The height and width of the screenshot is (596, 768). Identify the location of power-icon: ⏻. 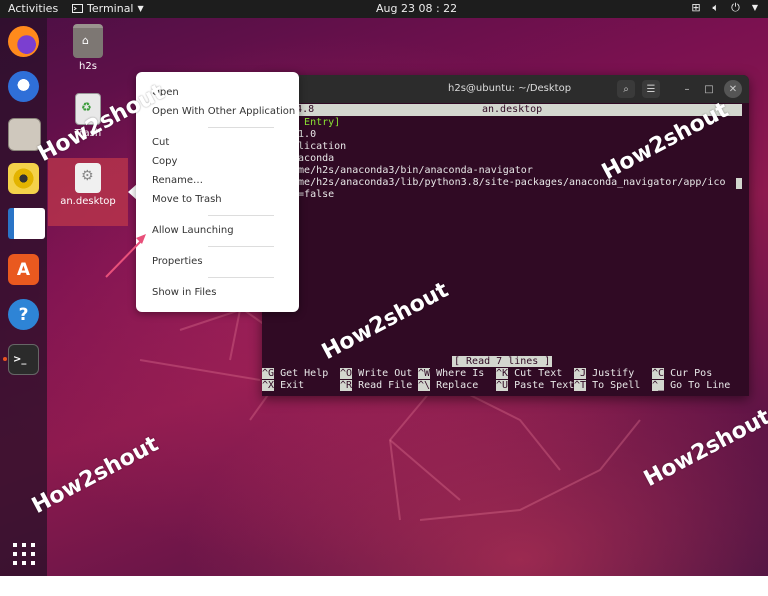
(735, 7).